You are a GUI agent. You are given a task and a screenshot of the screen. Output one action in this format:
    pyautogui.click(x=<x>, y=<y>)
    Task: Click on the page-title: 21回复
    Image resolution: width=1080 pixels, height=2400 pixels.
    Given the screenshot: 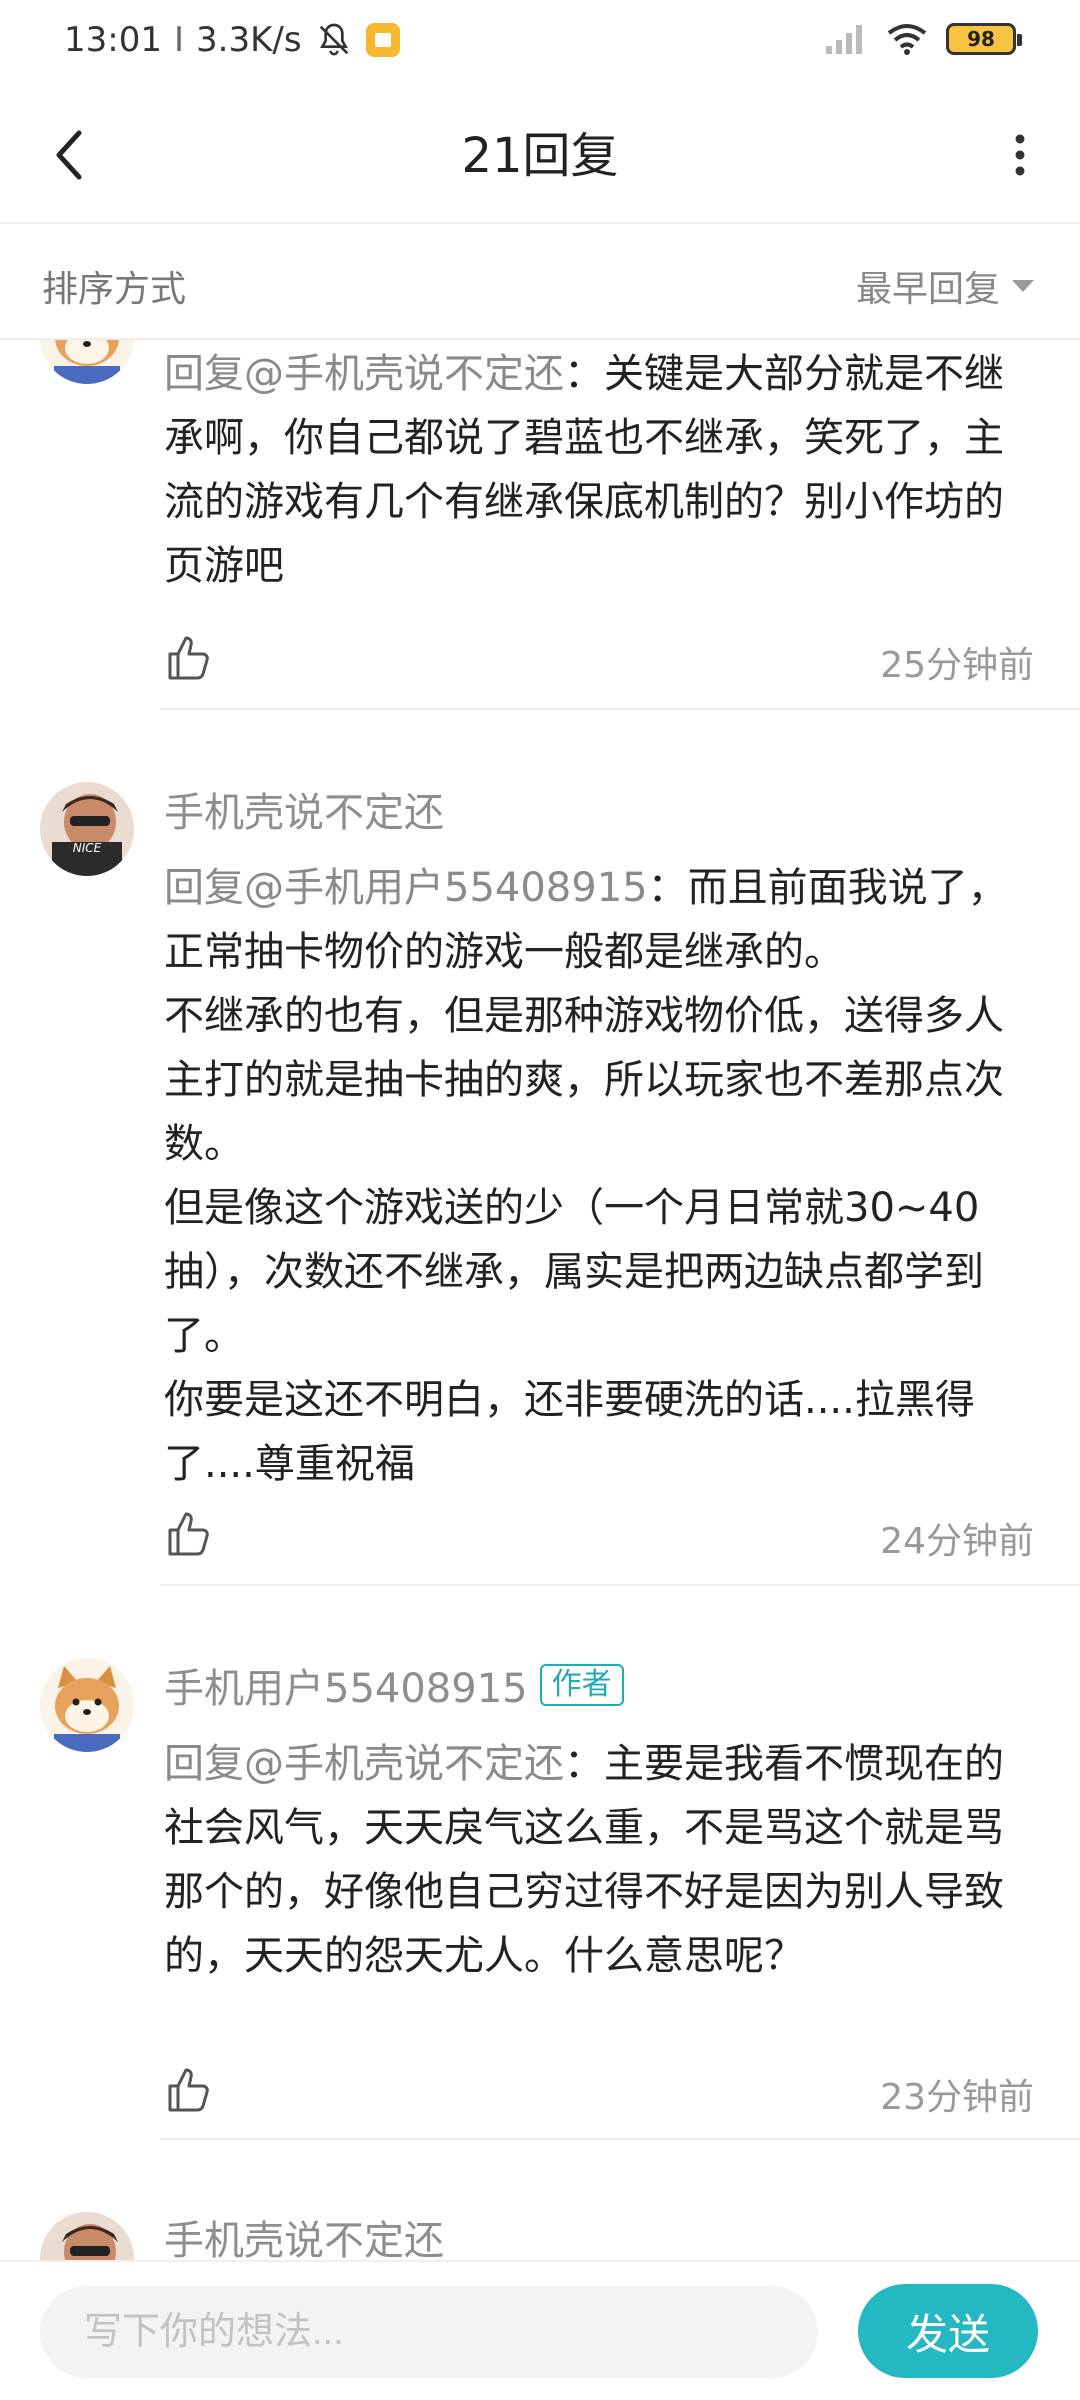 What is the action you would take?
    pyautogui.click(x=540, y=156)
    